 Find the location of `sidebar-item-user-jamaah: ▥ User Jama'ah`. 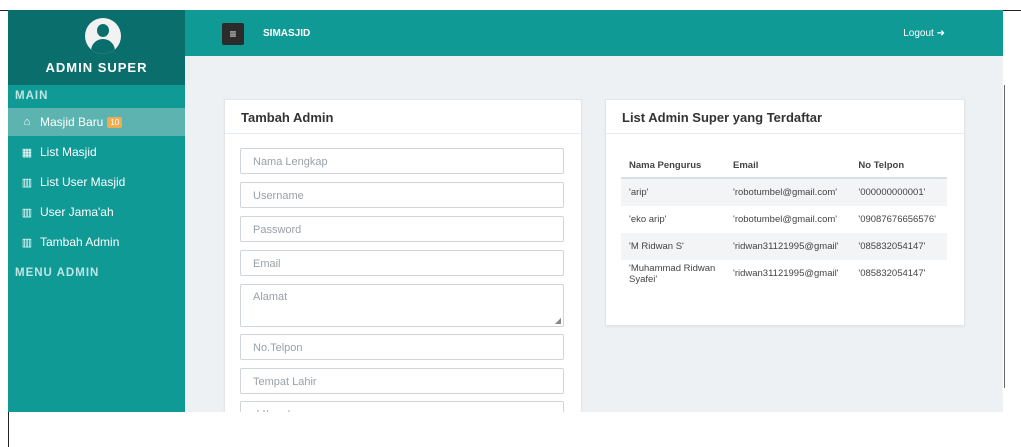

sidebar-item-user-jamaah: ▥ User Jama'ah is located at coordinates (96, 212).